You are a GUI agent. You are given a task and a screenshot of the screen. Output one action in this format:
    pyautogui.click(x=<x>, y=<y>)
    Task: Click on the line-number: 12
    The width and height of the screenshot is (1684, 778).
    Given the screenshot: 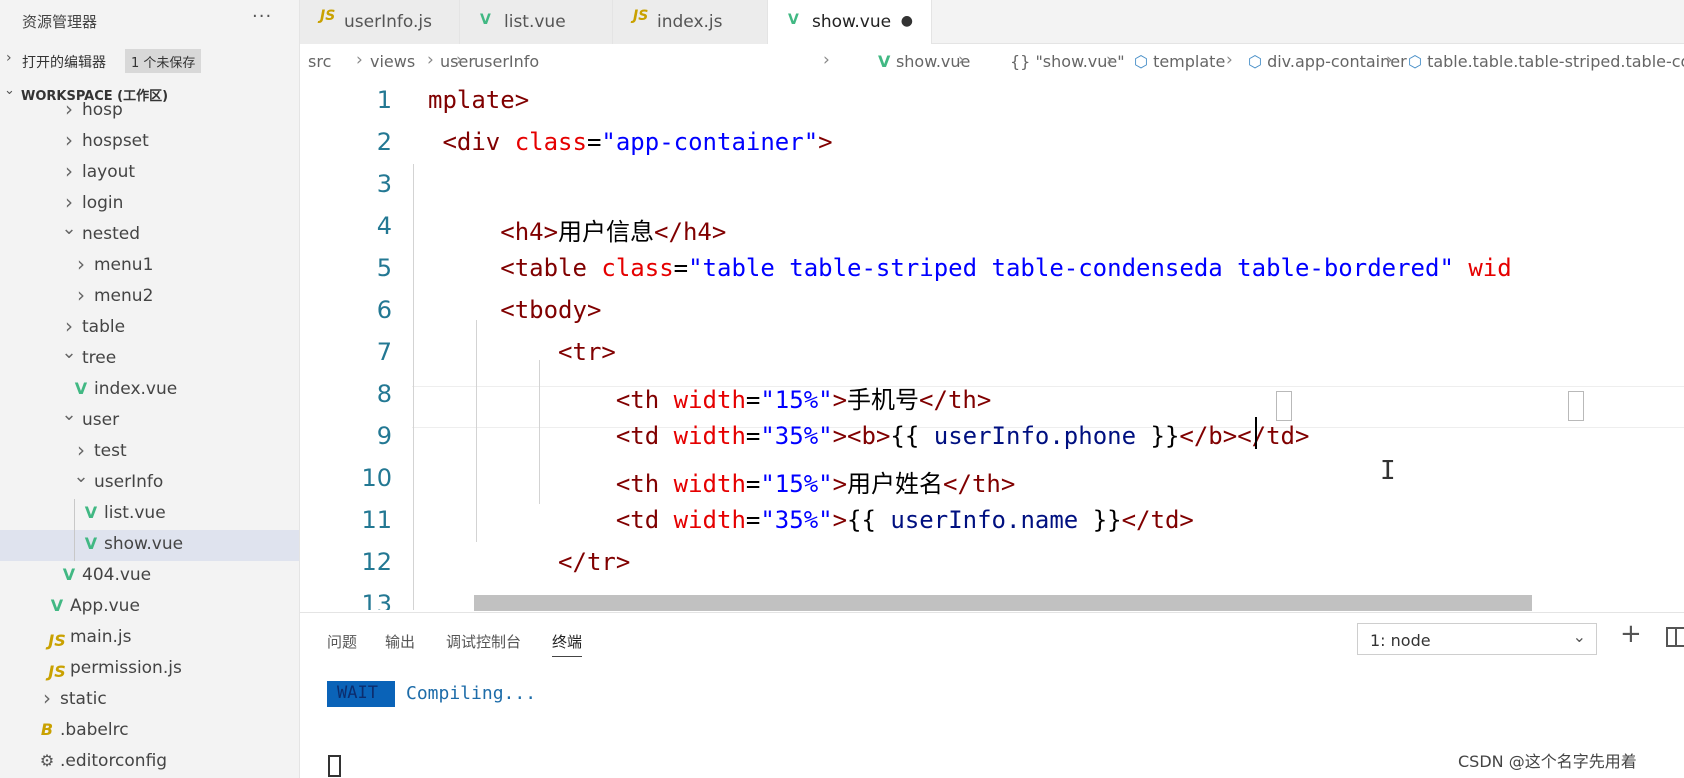 What is the action you would take?
    pyautogui.click(x=376, y=562)
    